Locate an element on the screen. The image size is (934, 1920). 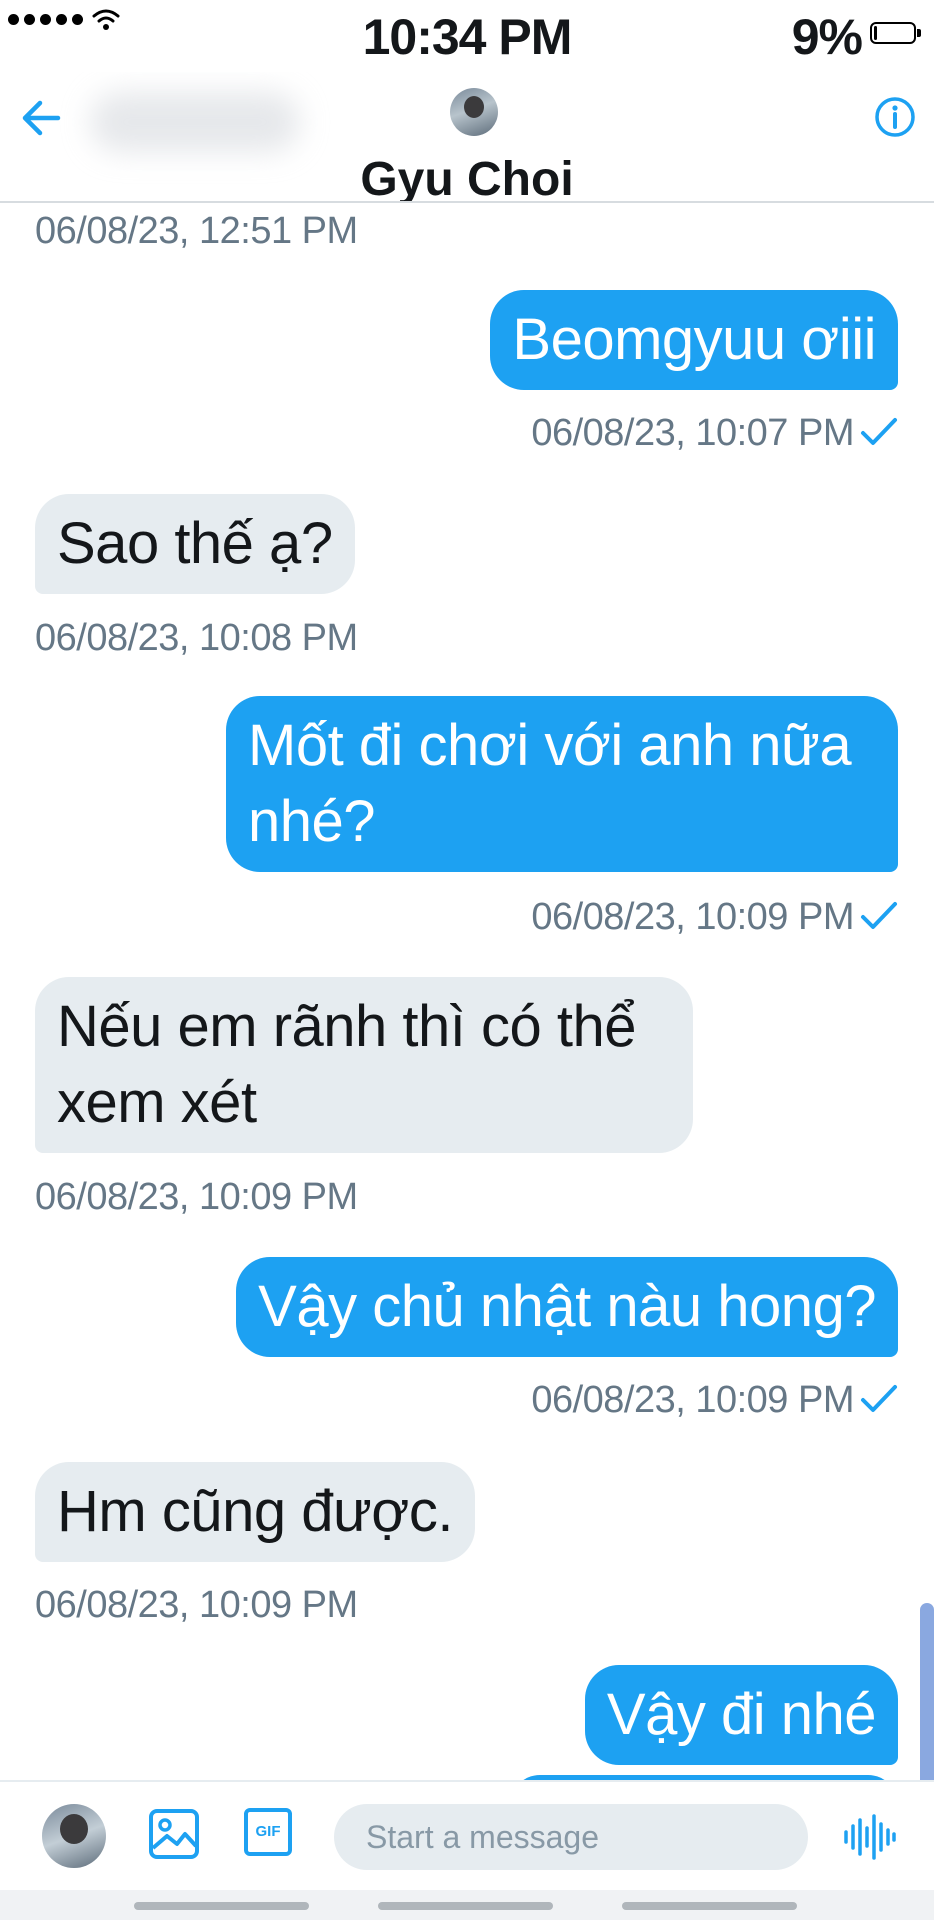
sent-message: Vậy chủ nhật nàu hong? is located at coordinates (567, 1307).